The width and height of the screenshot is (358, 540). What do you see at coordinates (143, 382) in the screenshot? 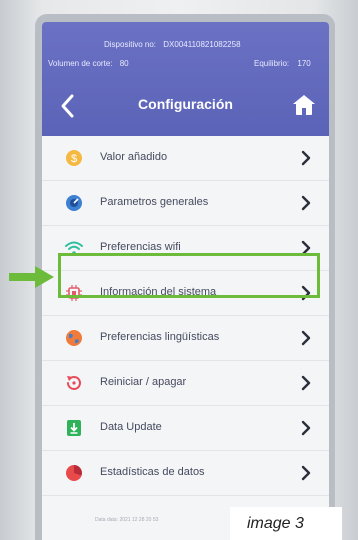
I see `menu-item-label: Reiniciar / apagar` at bounding box center [143, 382].